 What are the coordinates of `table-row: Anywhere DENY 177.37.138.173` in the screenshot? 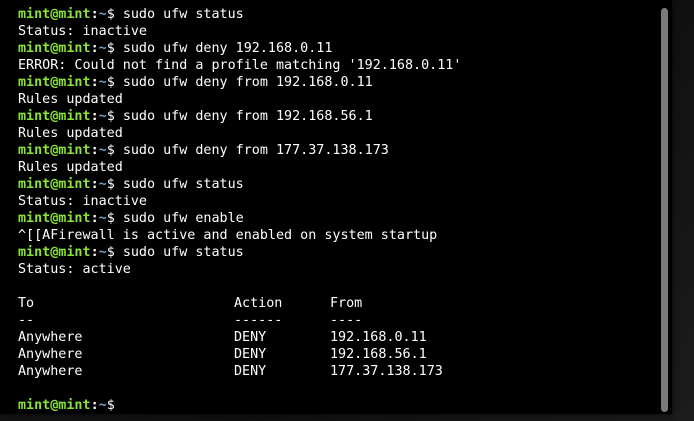 It's located at (338, 371).